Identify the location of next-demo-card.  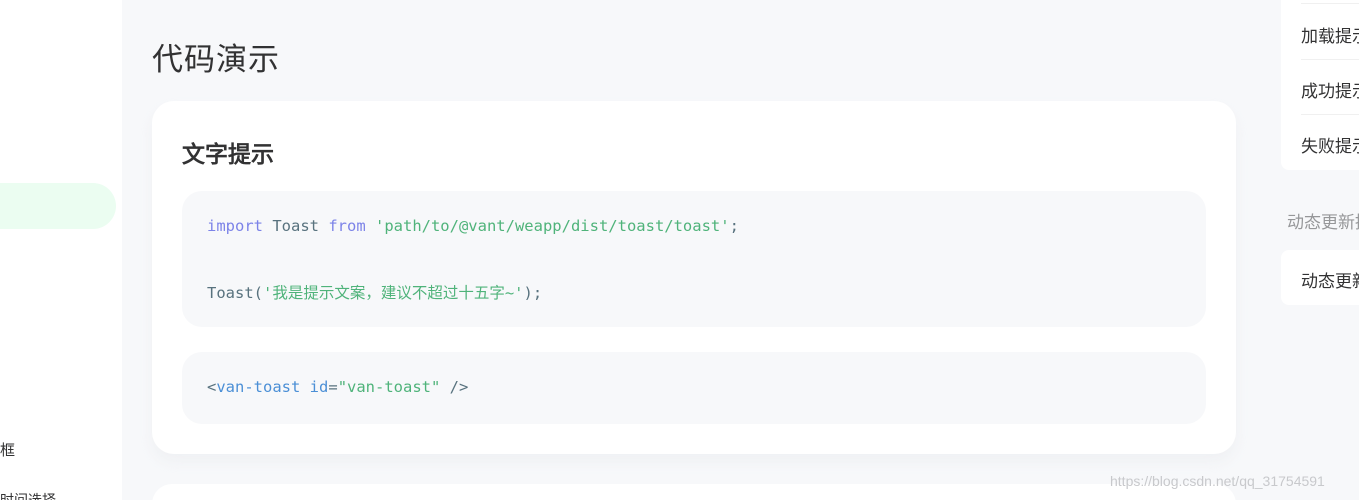
(694, 492).